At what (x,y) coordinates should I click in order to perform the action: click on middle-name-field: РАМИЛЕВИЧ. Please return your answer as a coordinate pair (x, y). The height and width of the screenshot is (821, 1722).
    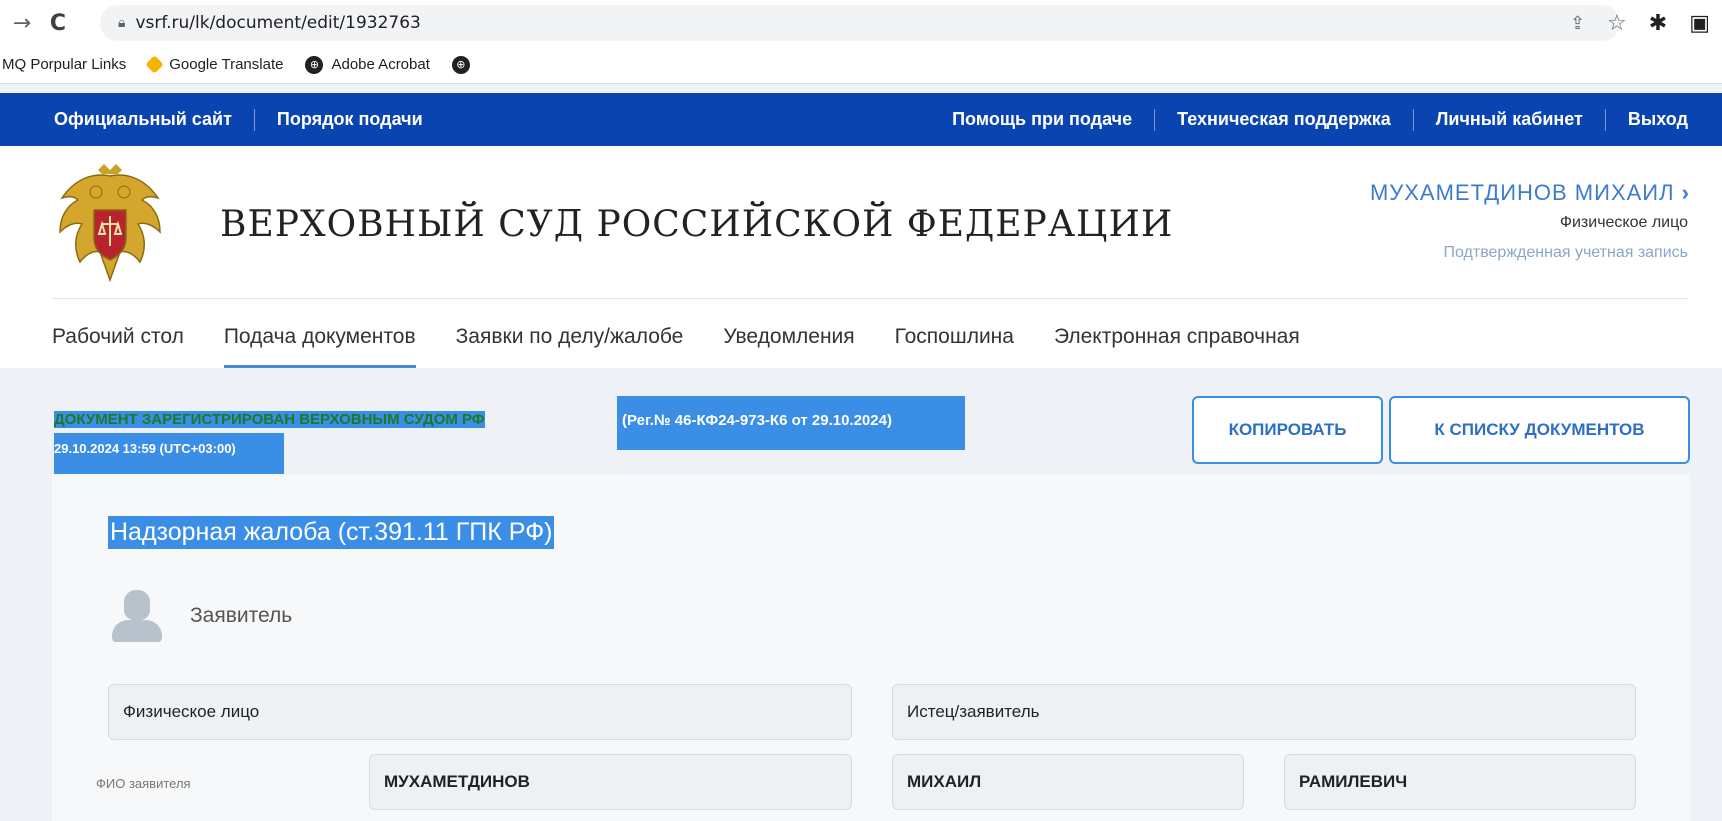
    Looking at the image, I should click on (1460, 782).